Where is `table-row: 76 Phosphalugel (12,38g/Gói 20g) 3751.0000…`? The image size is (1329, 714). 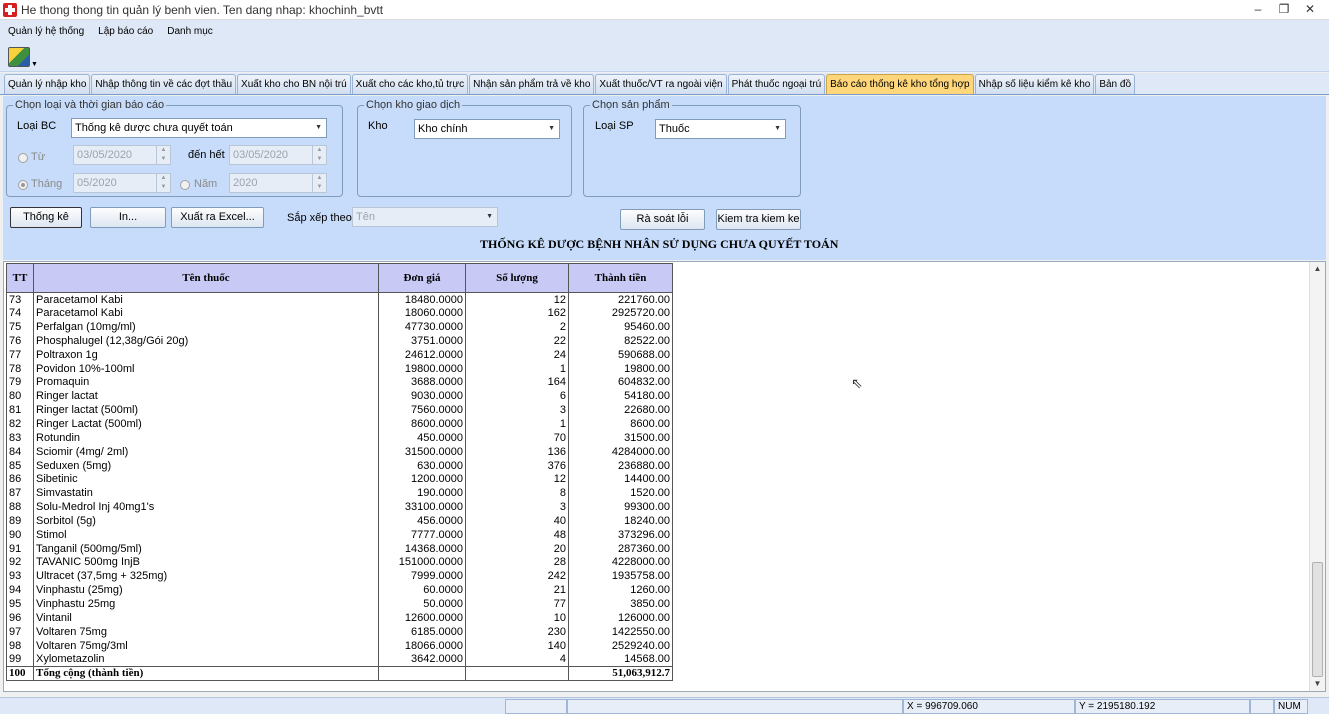 table-row: 76 Phosphalugel (12,38g/Gói 20g) 3751.0000… is located at coordinates (339, 341).